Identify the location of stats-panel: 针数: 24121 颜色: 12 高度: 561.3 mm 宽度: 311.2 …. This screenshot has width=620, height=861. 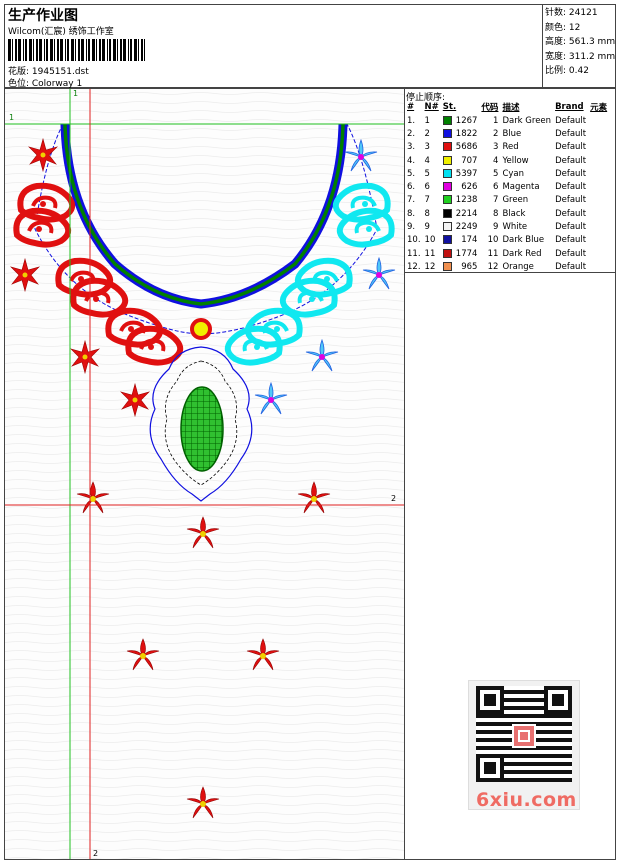
(579, 46).